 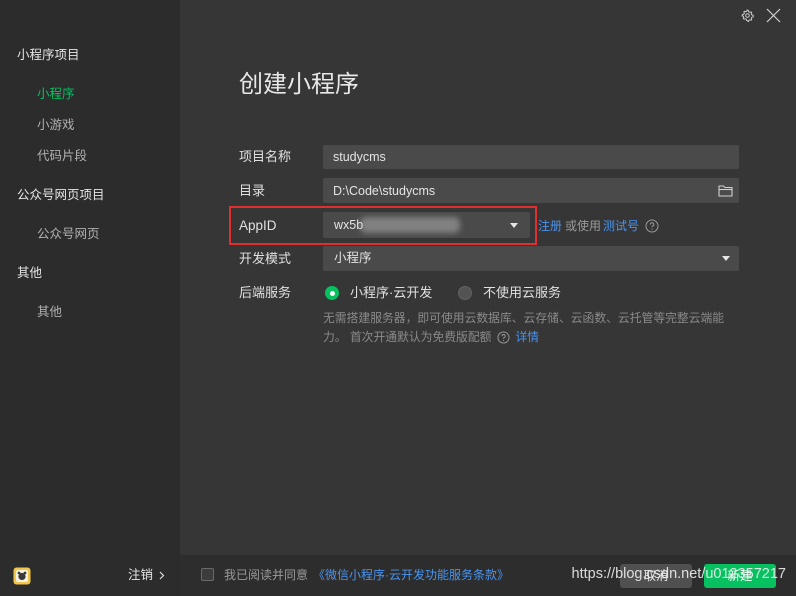 I want to click on radio-cloud-dev-label: 小程序·云开发, so click(x=391, y=293).